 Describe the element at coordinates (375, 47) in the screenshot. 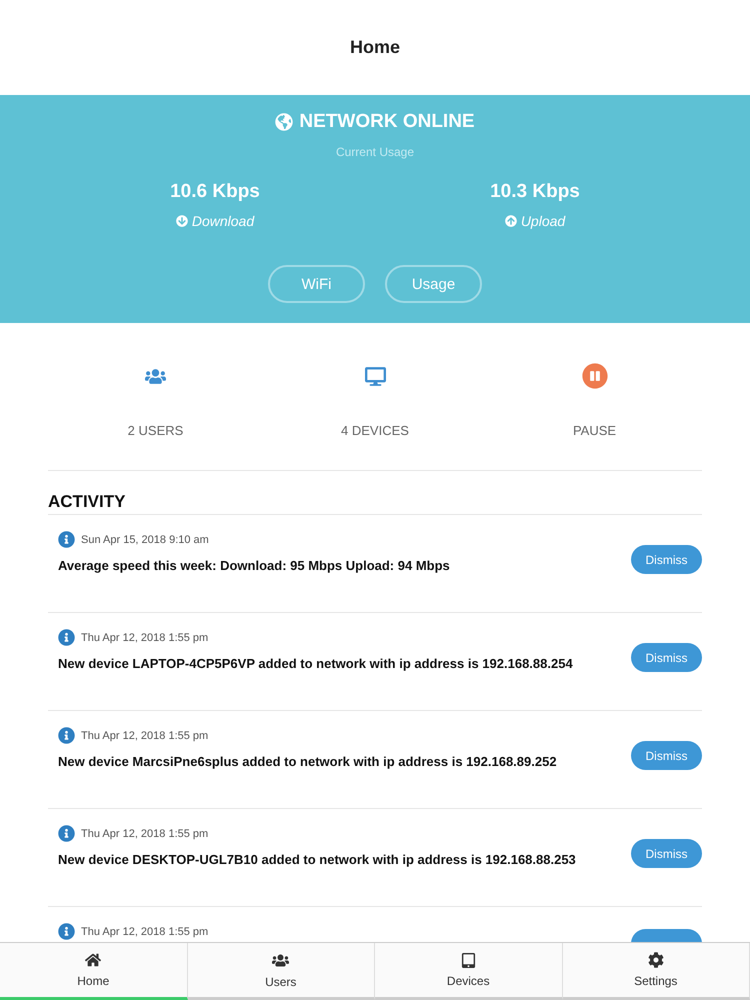

I see `page-title: Home` at that location.